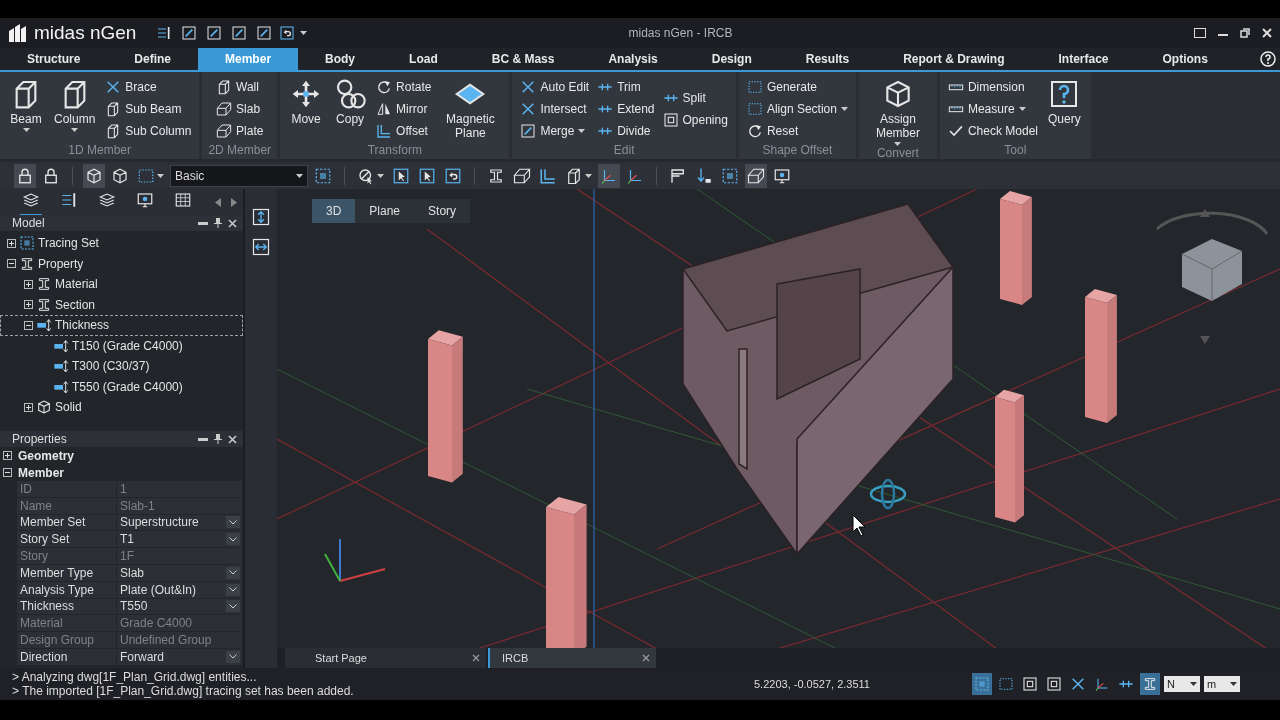 This screenshot has width=1280, height=720. What do you see at coordinates (572, 658) in the screenshot?
I see `document-tab: IRCB` at bounding box center [572, 658].